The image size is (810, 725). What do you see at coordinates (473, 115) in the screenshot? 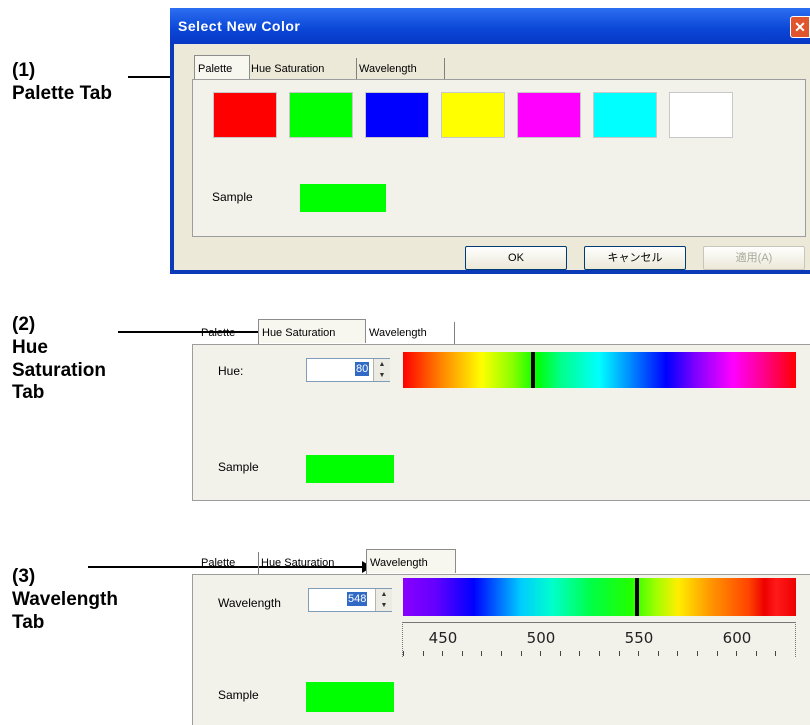
I see `palette-swatch-yellow` at bounding box center [473, 115].